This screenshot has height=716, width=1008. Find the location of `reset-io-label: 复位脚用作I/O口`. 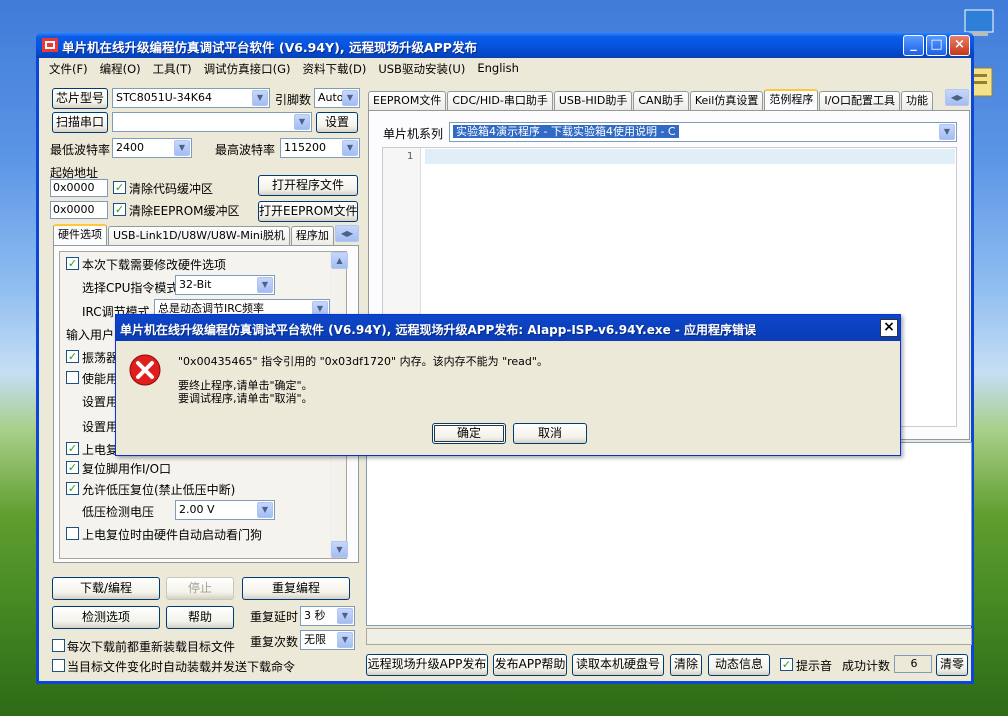

reset-io-label: 复位脚用作I/O口 is located at coordinates (127, 469).